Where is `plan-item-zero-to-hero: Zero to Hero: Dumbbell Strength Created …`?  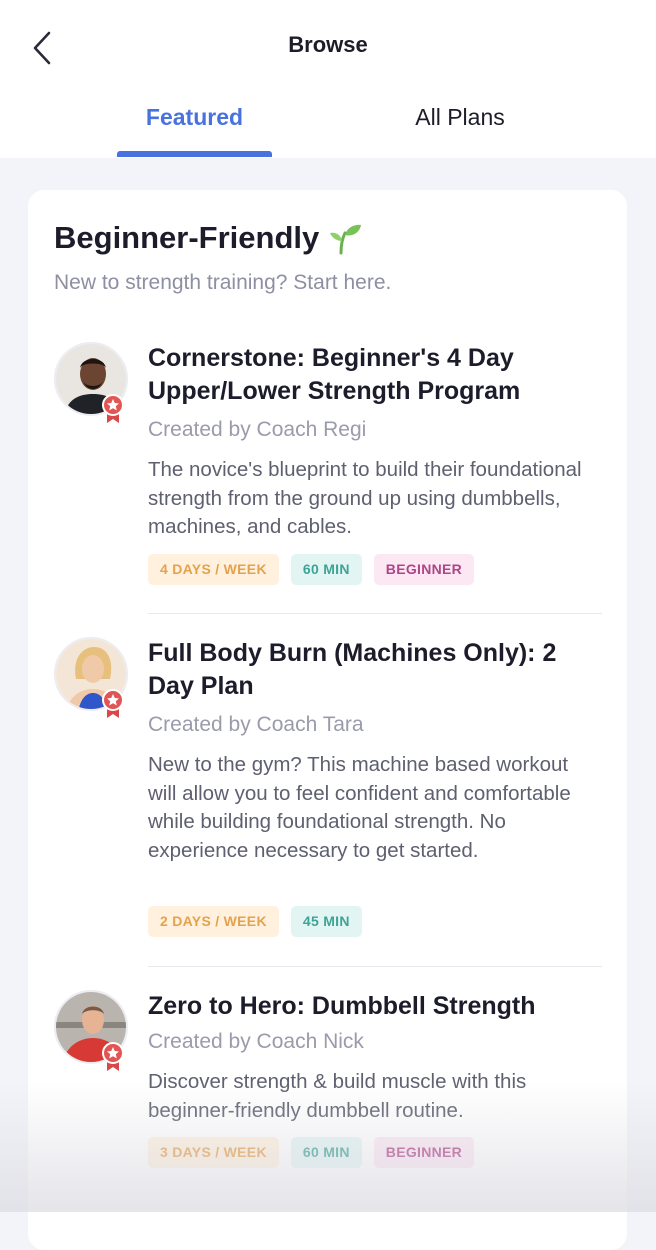
plan-item-zero-to-hero: Zero to Hero: Dumbbell Strength Created … is located at coordinates (334, 1085).